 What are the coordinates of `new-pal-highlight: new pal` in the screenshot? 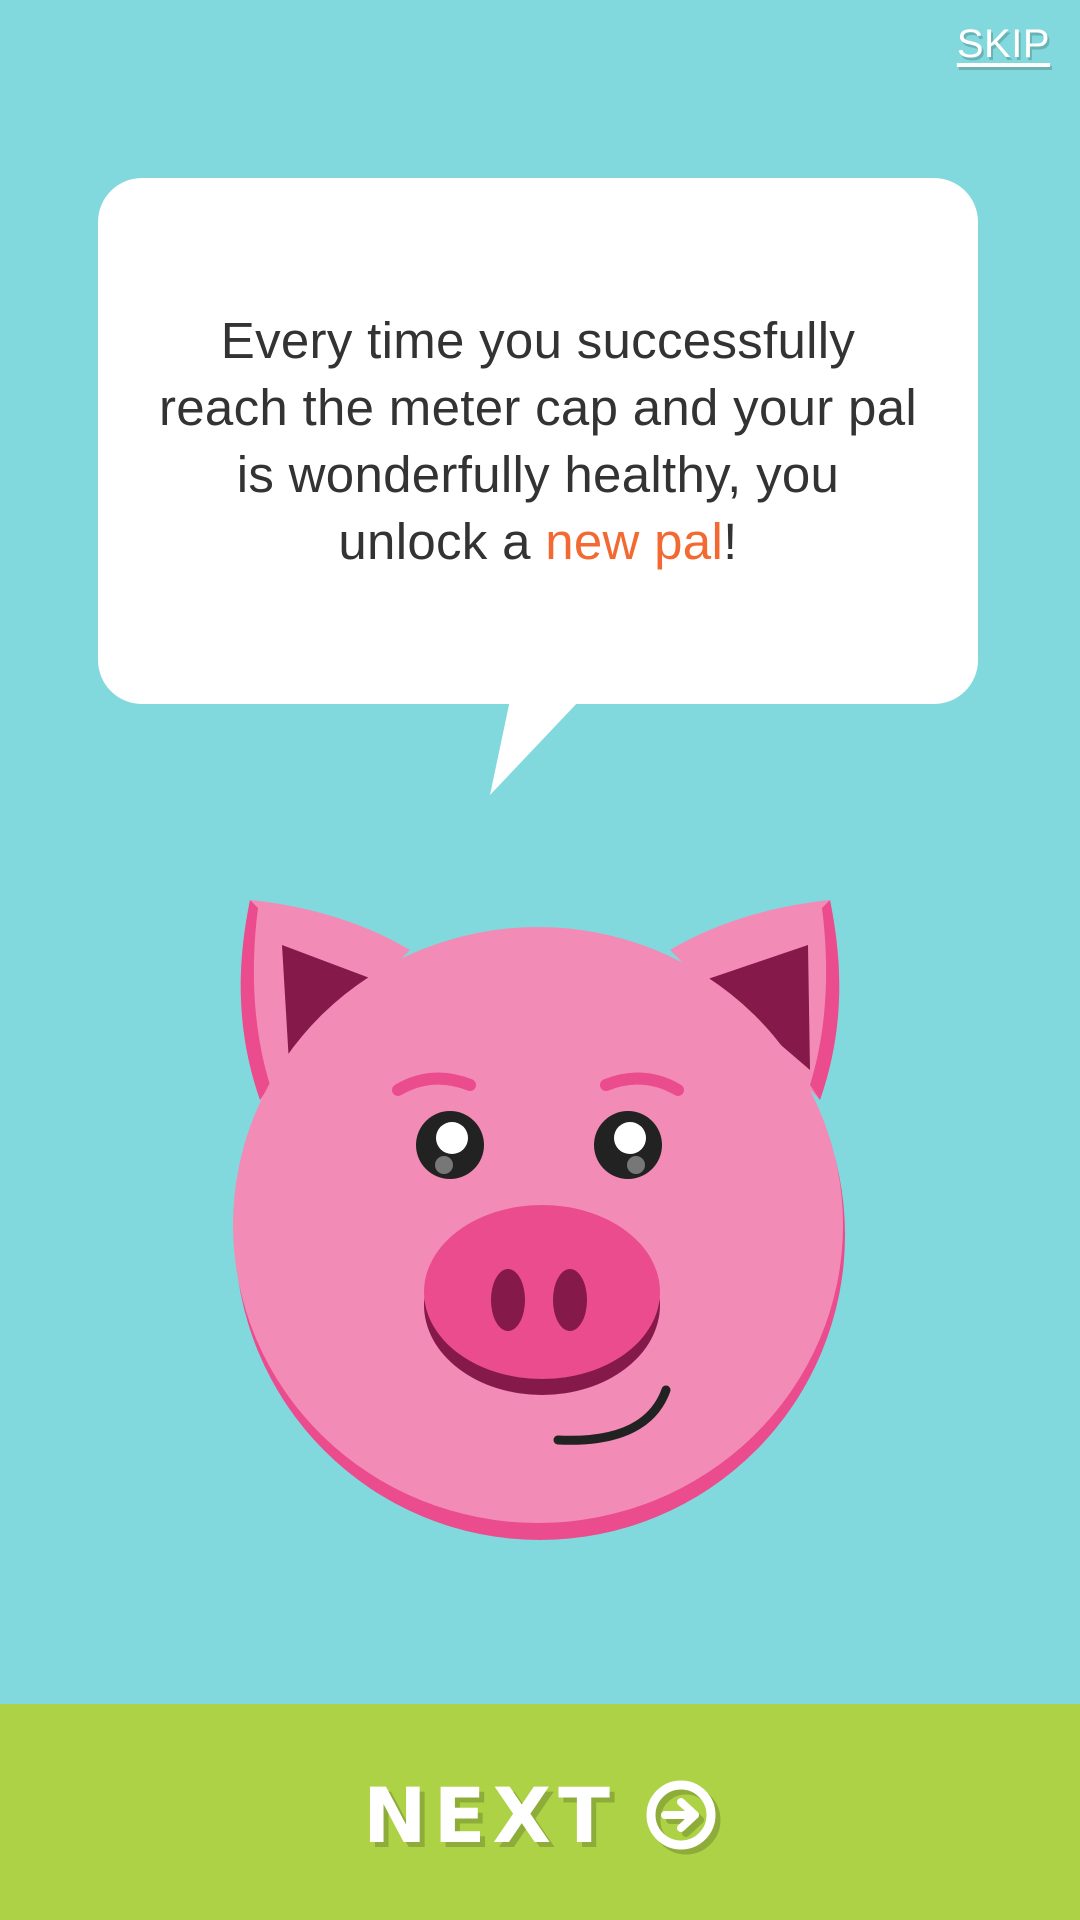 It's located at (634, 541).